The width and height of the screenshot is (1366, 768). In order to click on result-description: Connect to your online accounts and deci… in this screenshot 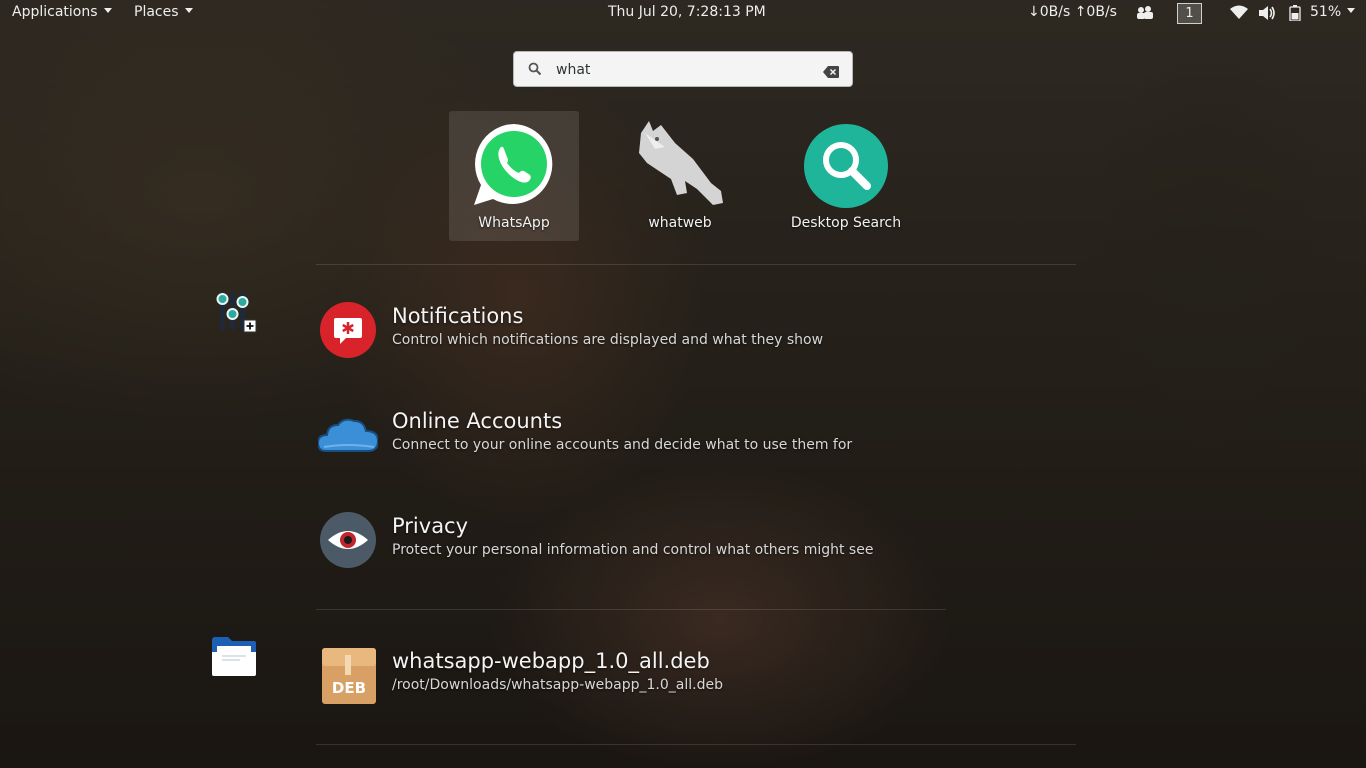, I will do `click(622, 445)`.